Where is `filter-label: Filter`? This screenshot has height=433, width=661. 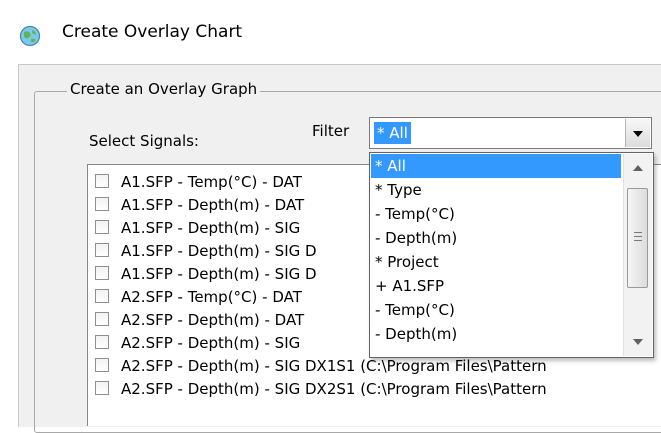 filter-label: Filter is located at coordinates (331, 131).